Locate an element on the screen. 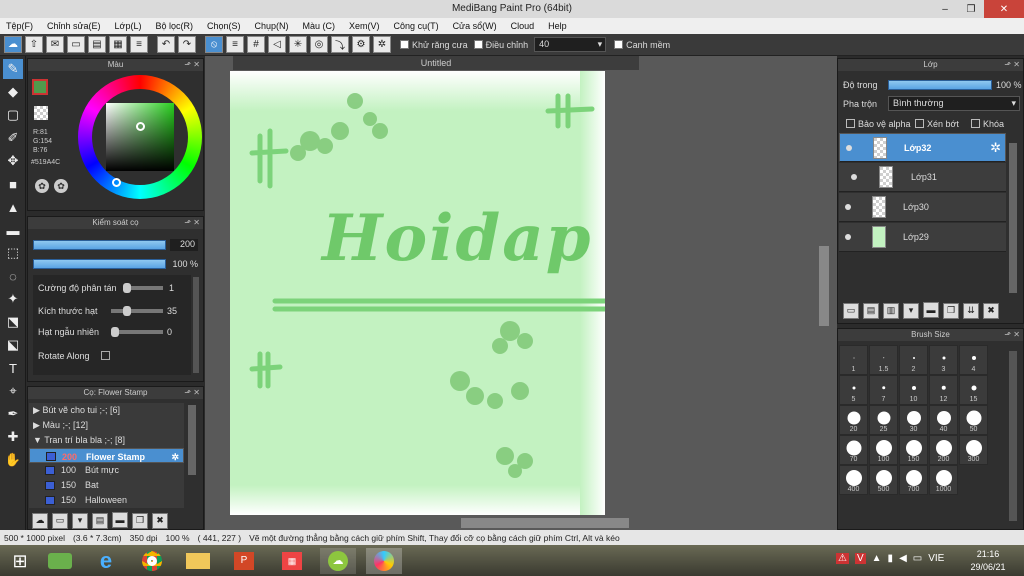 The image size is (1024, 576). brush-size-cell: 500 is located at coordinates (883, 480).